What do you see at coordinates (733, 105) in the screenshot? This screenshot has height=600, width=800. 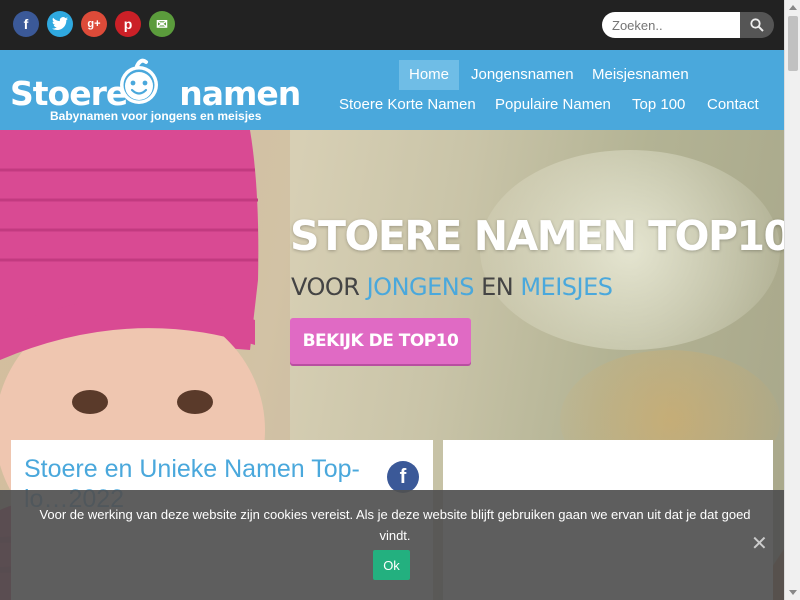 I see `nav-contact: Contact` at bounding box center [733, 105].